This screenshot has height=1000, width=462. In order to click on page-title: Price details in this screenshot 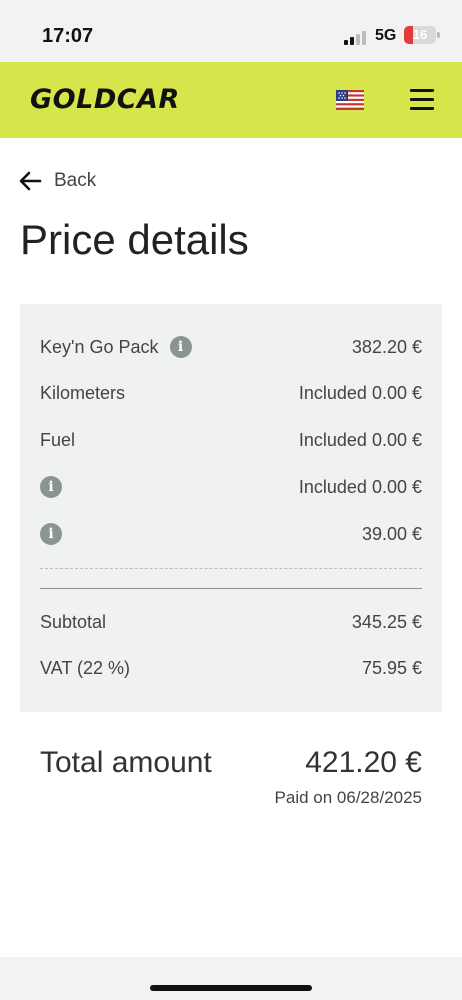, I will do `click(134, 239)`.